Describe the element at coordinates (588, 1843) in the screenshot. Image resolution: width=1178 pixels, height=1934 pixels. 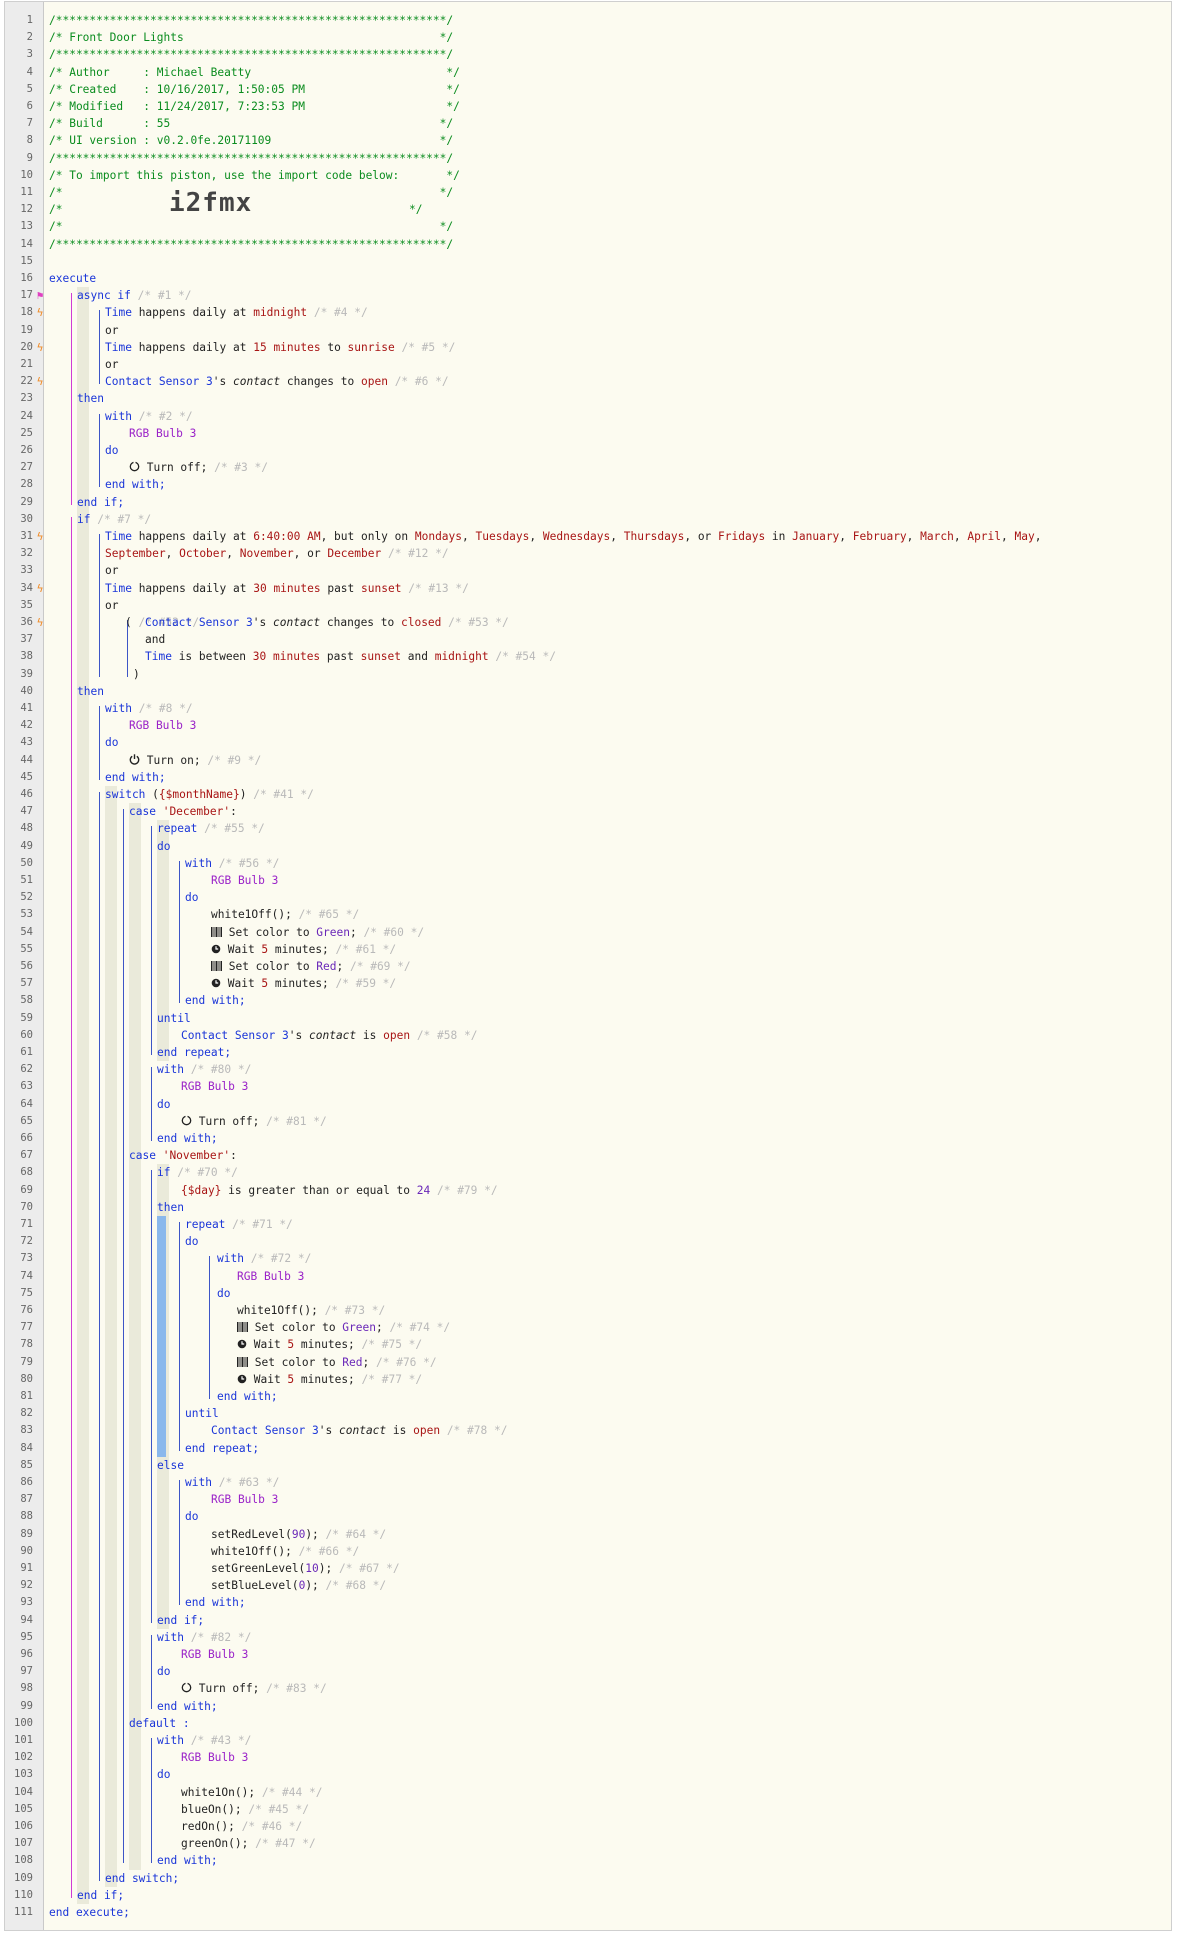
I see `code-line: 107 greenOn(); /* #47 */` at that location.